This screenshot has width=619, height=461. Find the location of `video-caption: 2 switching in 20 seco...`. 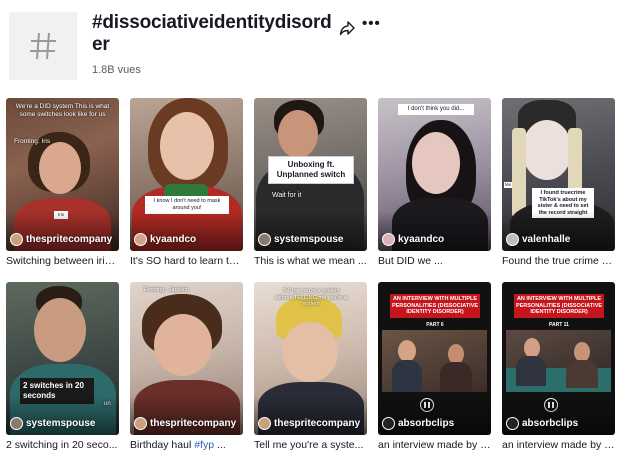

video-caption: 2 switching in 20 seco... is located at coordinates (62, 445).